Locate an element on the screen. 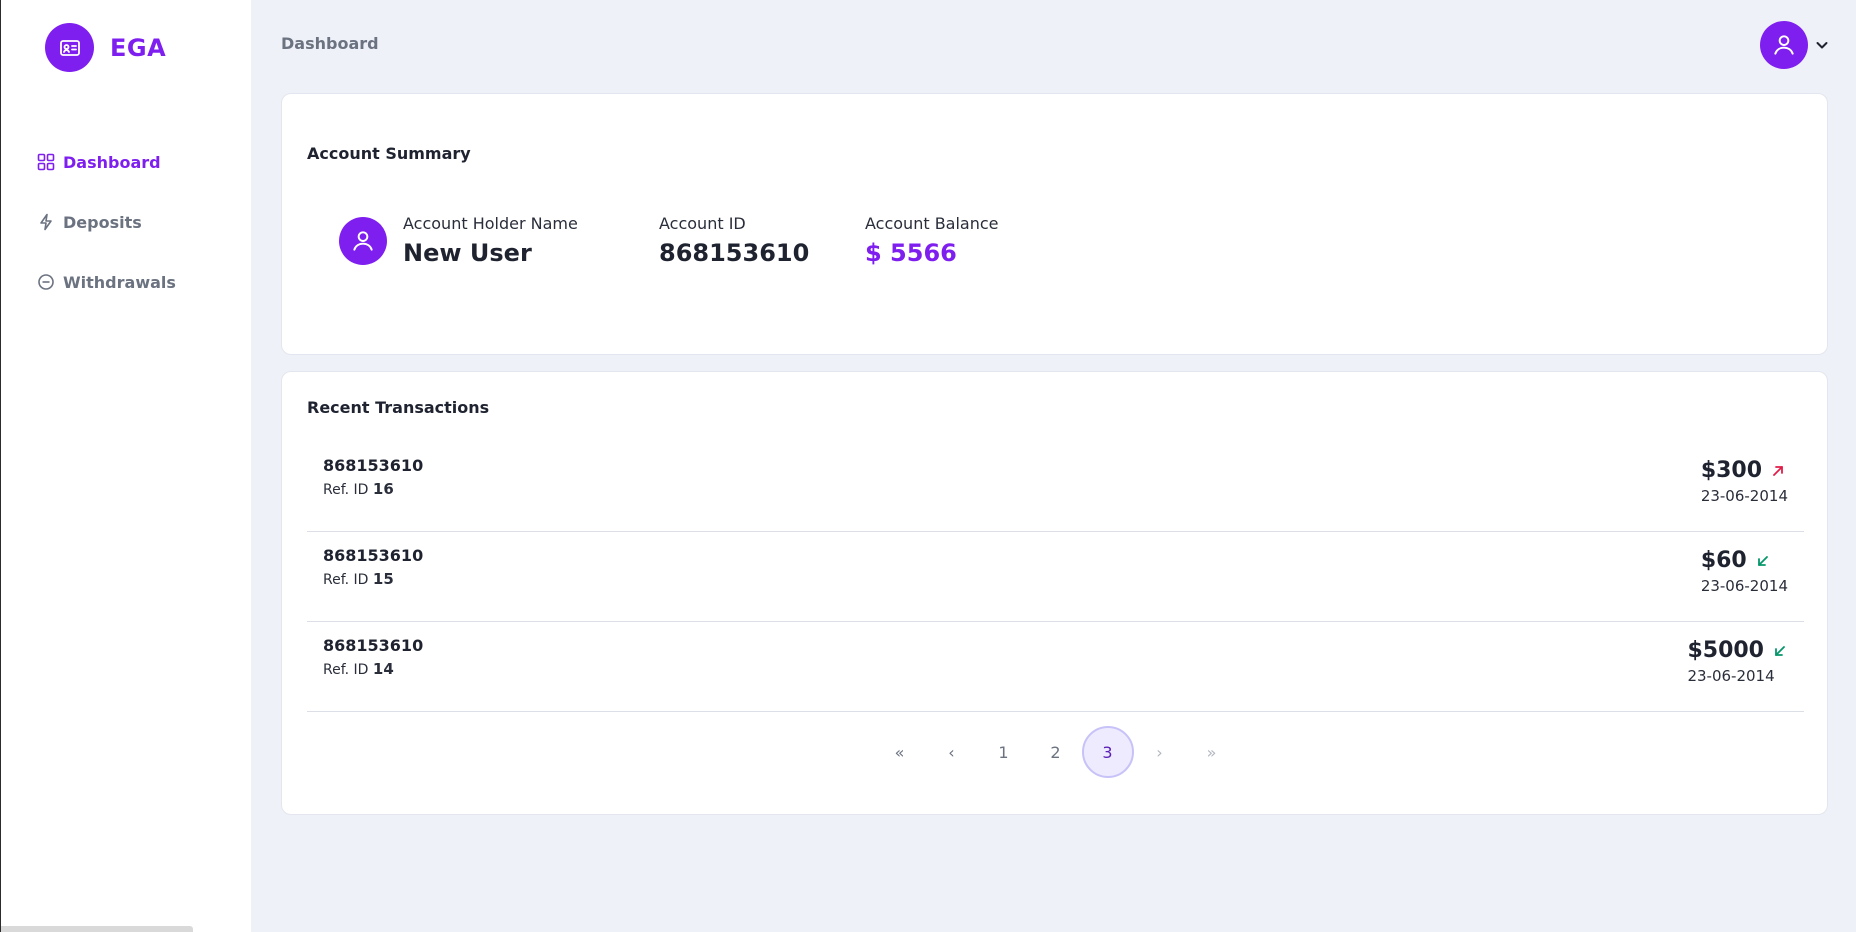 The height and width of the screenshot is (932, 1856). account-id: Account ID 868153610 is located at coordinates (734, 240).